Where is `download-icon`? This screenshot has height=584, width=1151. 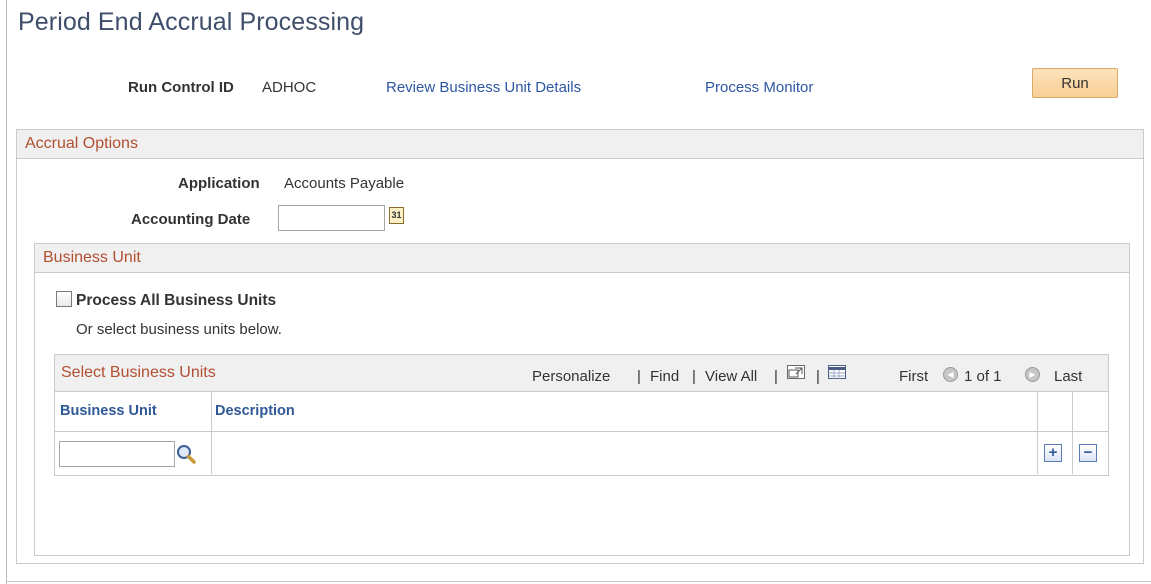
download-icon is located at coordinates (837, 372).